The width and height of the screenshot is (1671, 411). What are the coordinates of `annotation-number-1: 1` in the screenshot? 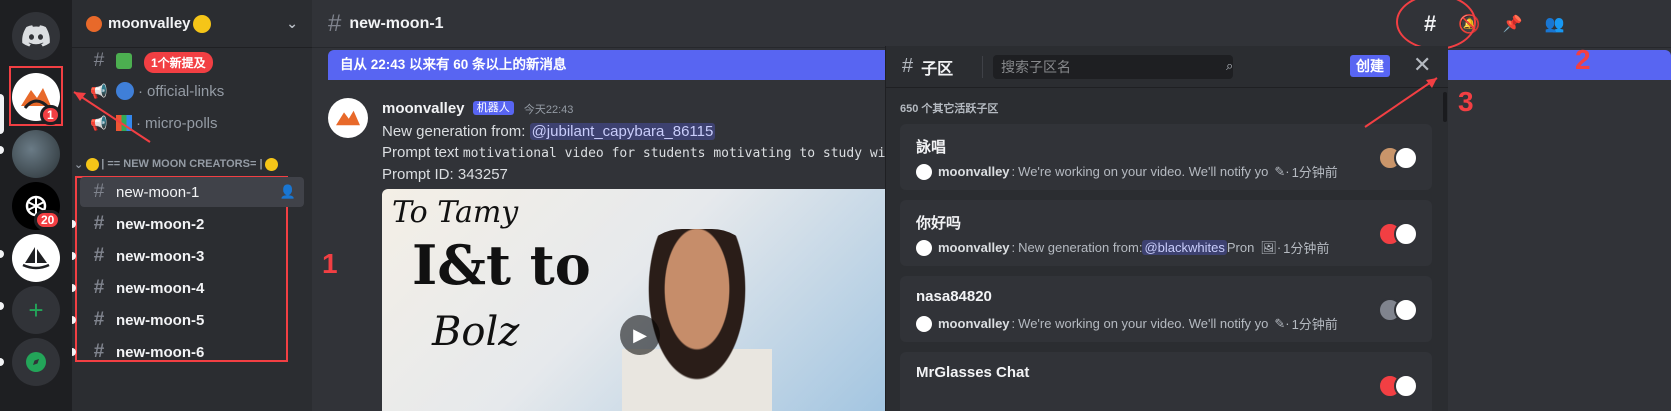 It's located at (330, 263).